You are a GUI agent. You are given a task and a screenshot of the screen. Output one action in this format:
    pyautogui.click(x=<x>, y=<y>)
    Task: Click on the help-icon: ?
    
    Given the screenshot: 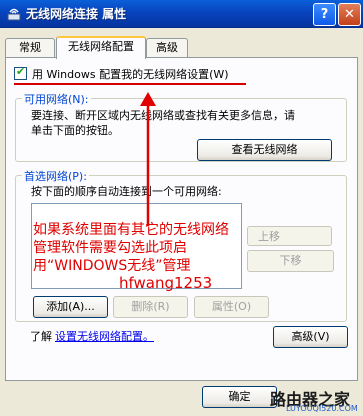 What is the action you would take?
    pyautogui.click(x=324, y=14)
    